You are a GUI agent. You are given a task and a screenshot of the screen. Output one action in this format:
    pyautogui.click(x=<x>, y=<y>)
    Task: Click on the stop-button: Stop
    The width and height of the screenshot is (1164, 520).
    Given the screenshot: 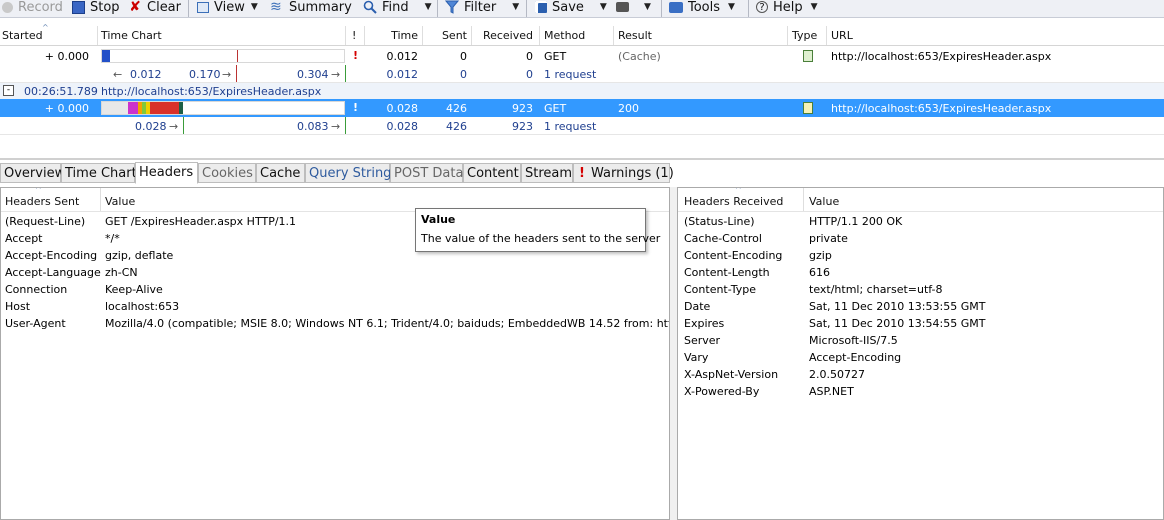 What is the action you would take?
    pyautogui.click(x=96, y=8)
    